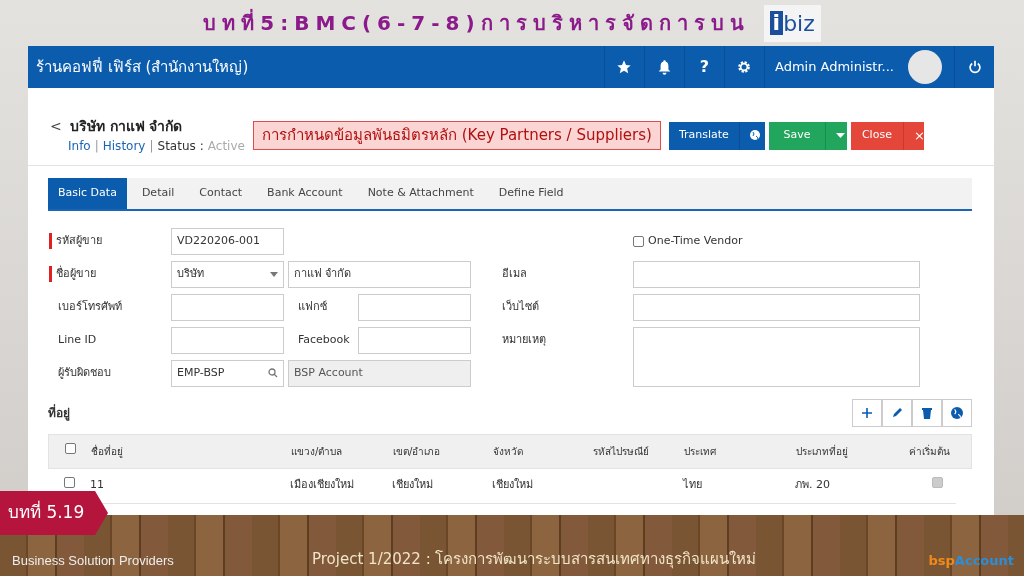  I want to click on slide-title: บทที่5:BMC(6-7-8)การบริหารจัดการบน, so click(476, 22).